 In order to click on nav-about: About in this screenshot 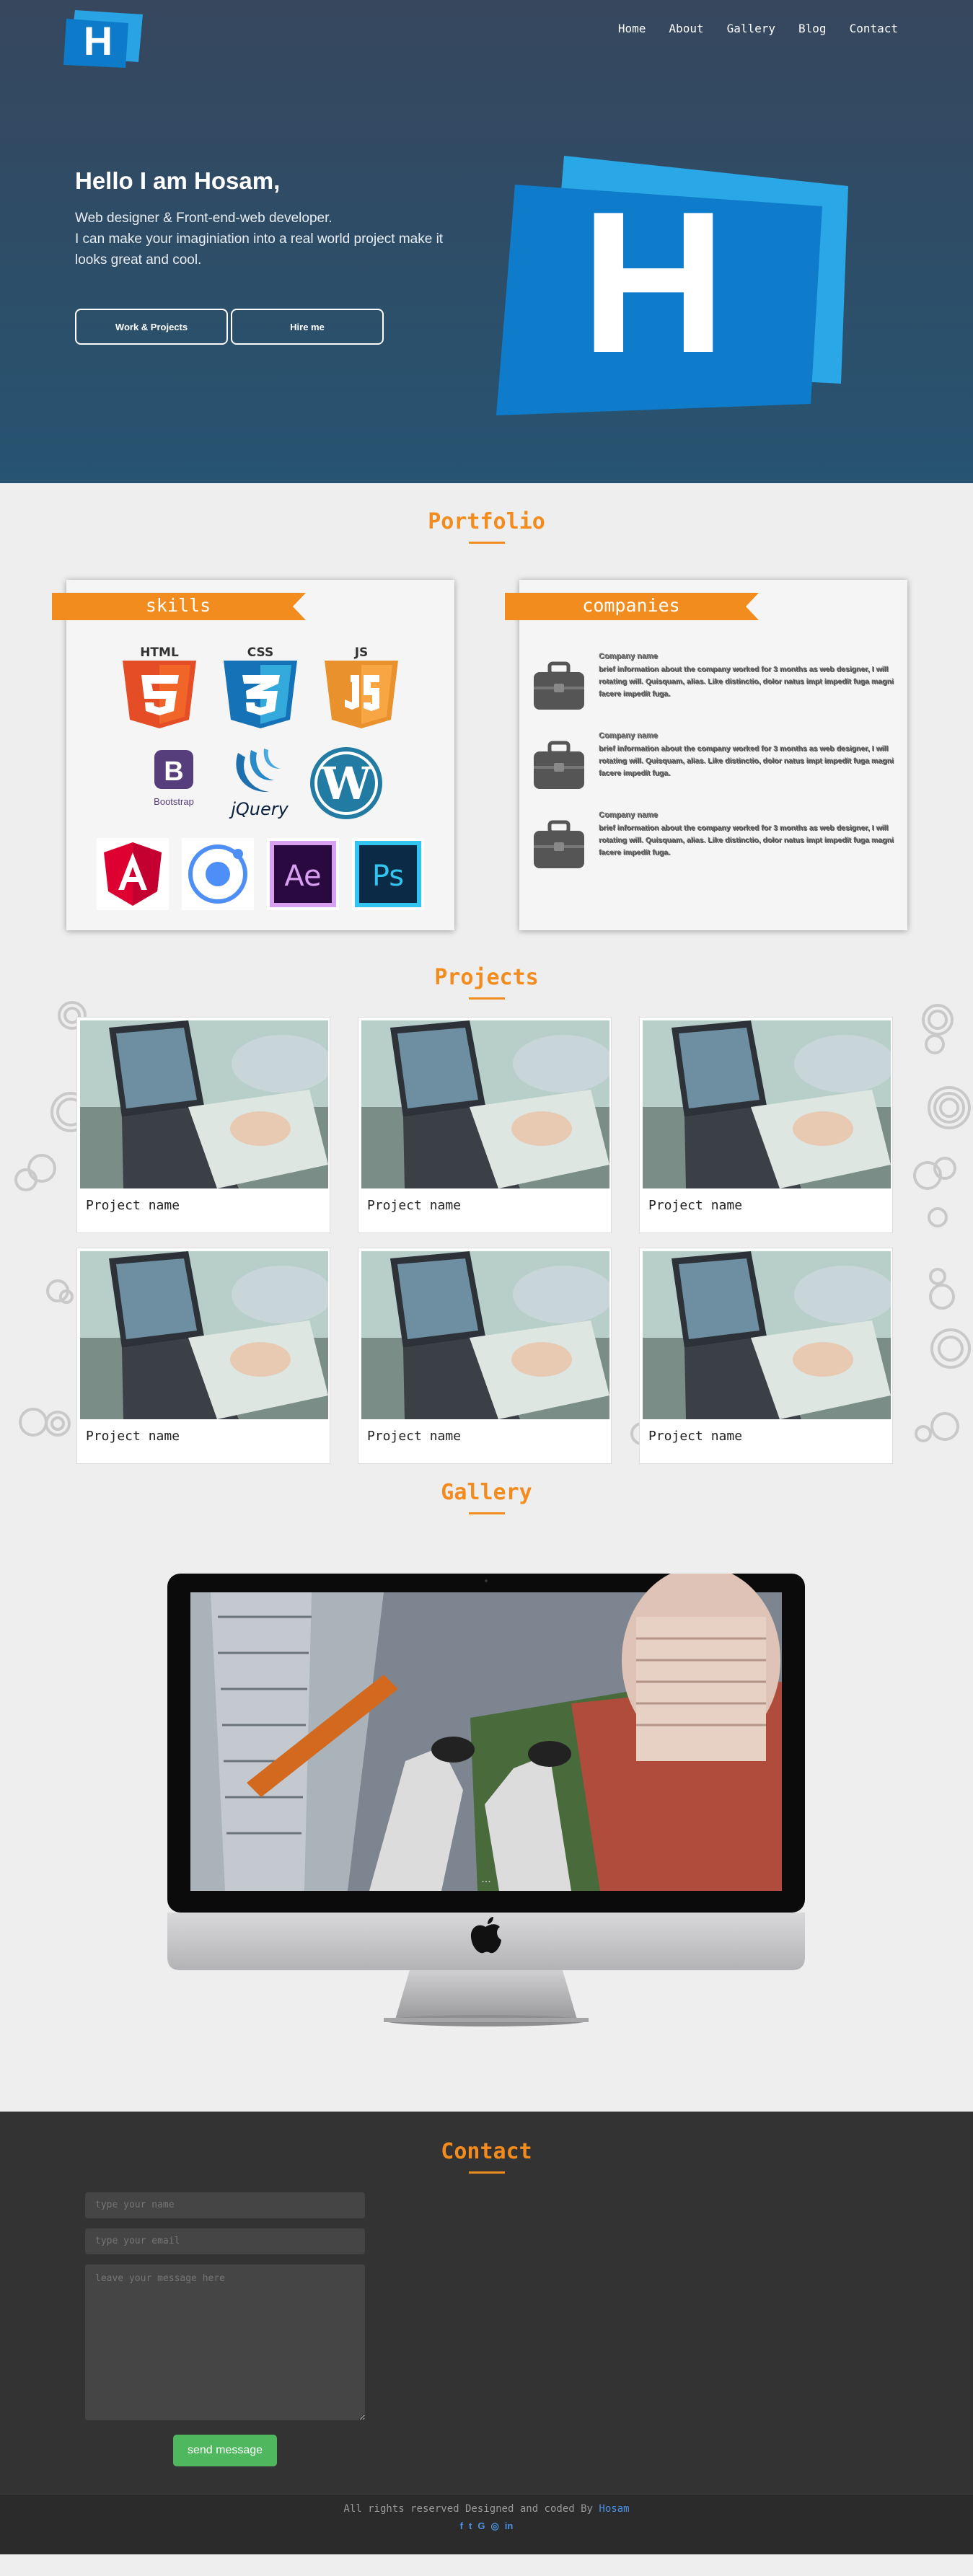, I will do `click(686, 28)`.